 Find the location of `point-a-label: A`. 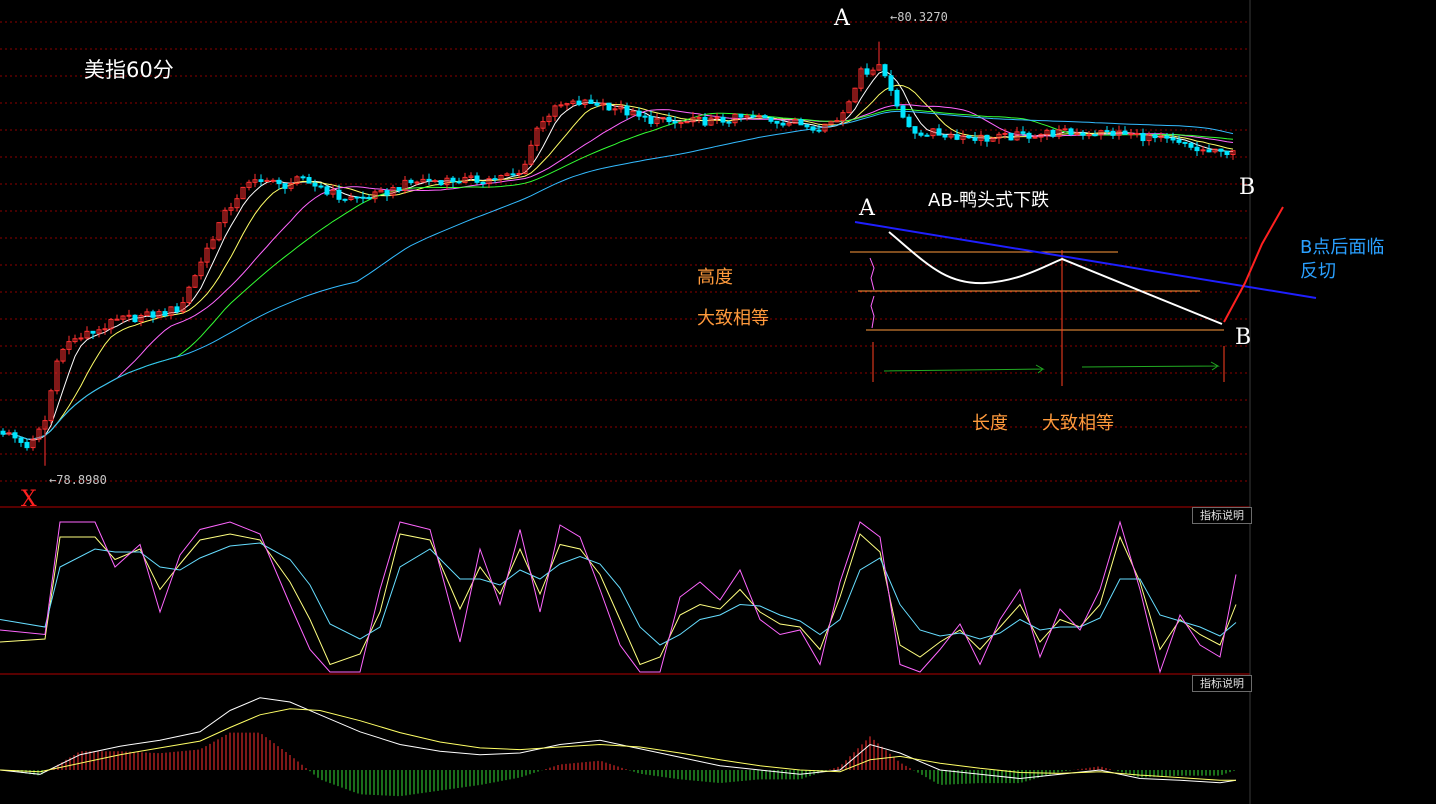

point-a-label: A is located at coordinates (842, 18).